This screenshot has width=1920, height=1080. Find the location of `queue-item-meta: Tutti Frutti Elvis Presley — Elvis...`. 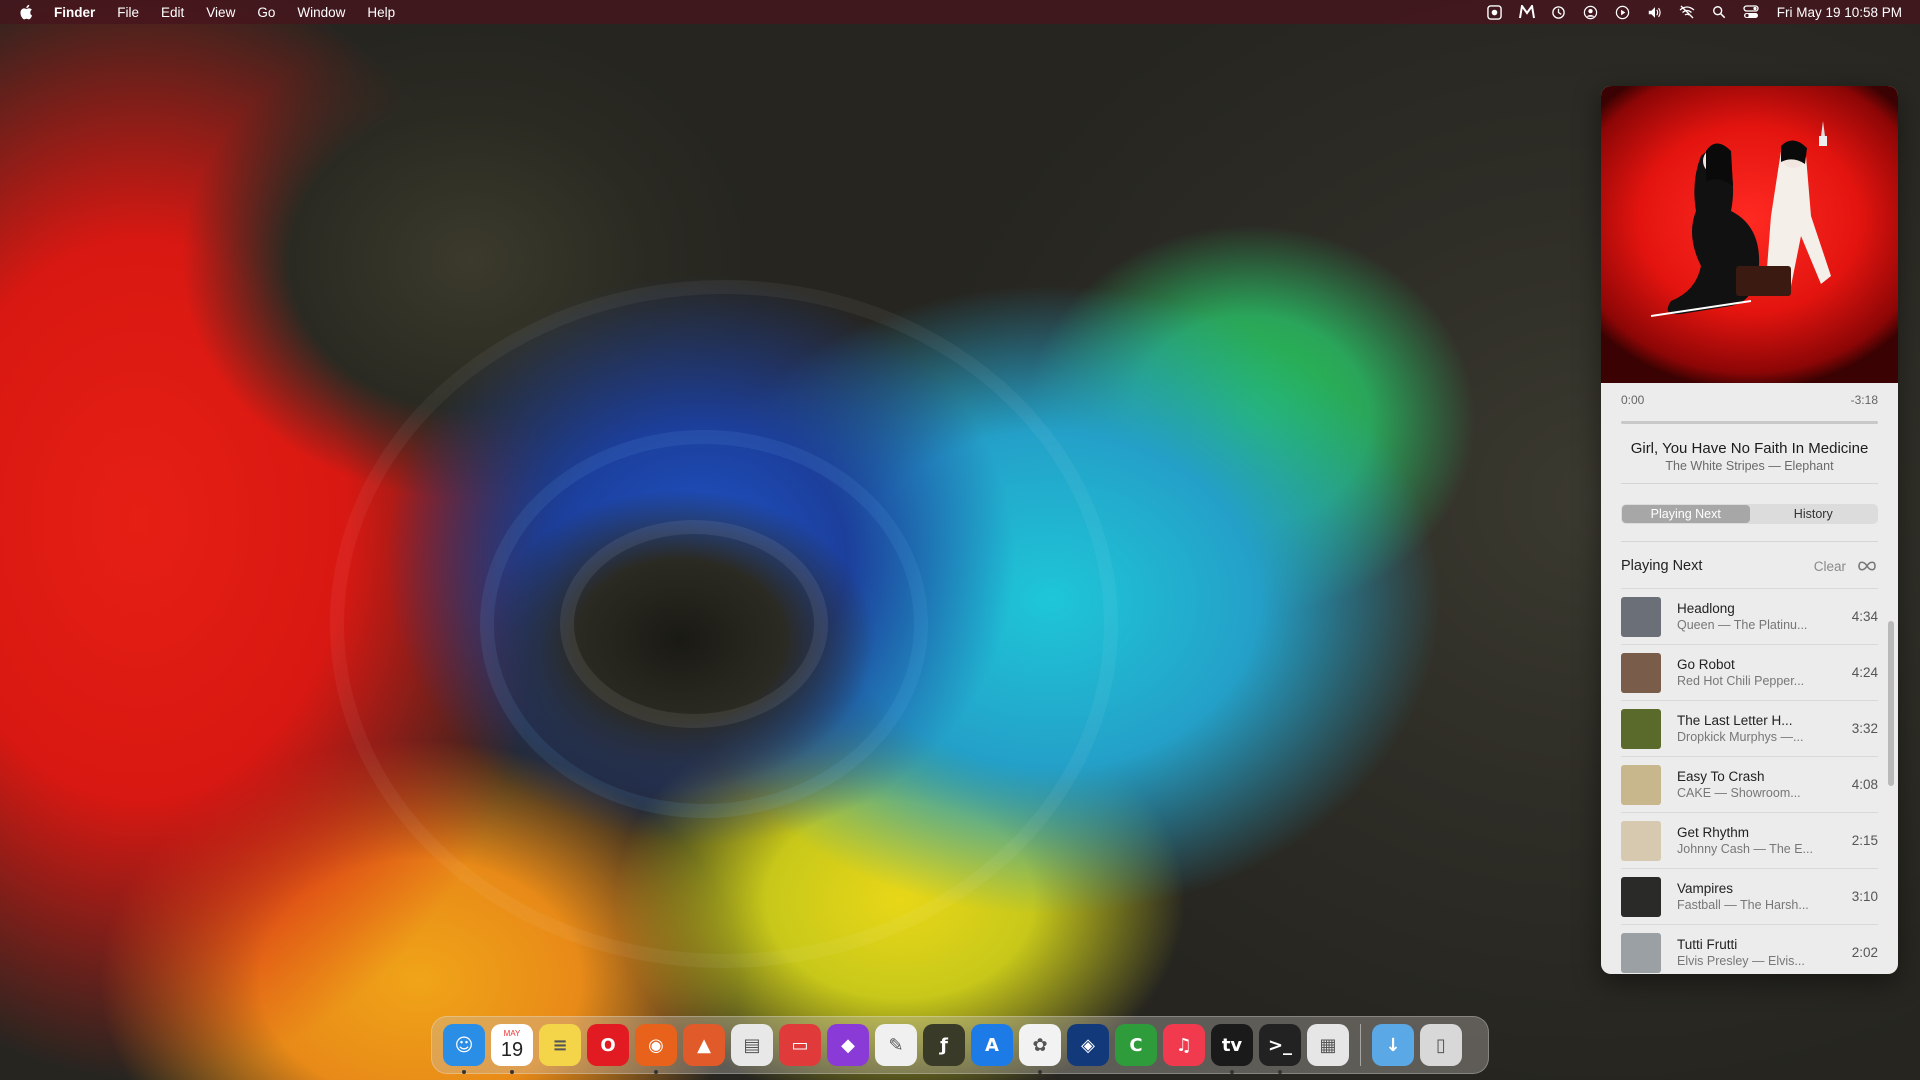

queue-item-meta: Tutti Frutti Elvis Presley — Elvis... is located at coordinates (1761, 952).